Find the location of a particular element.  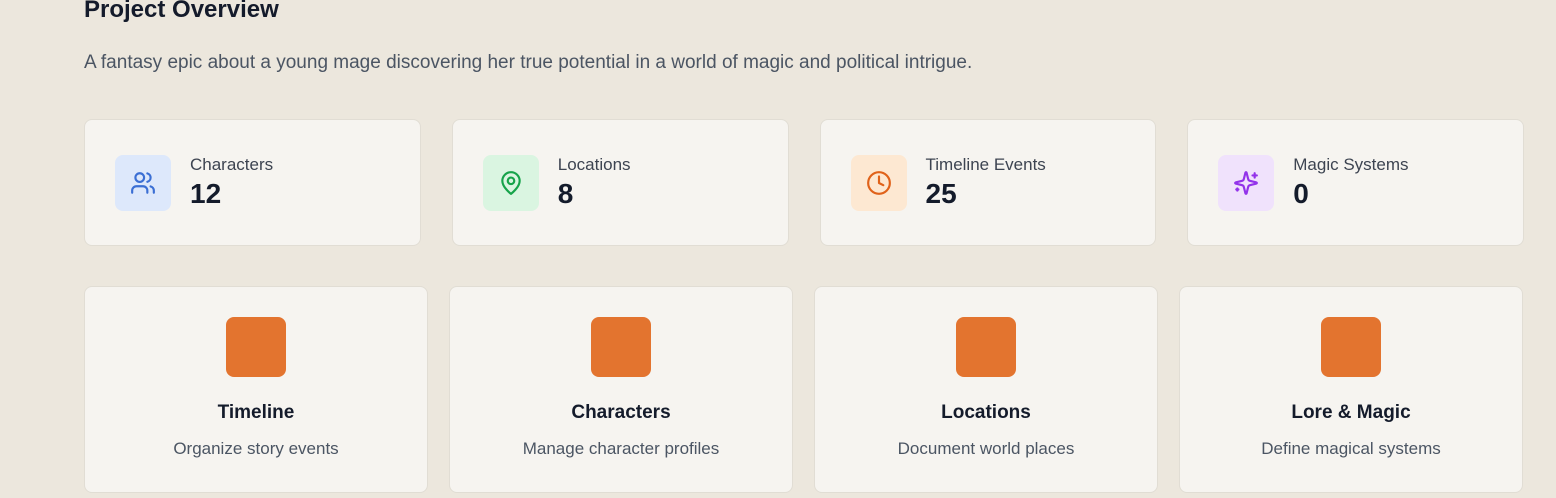

stat-label: Magic Systems is located at coordinates (1351, 164).